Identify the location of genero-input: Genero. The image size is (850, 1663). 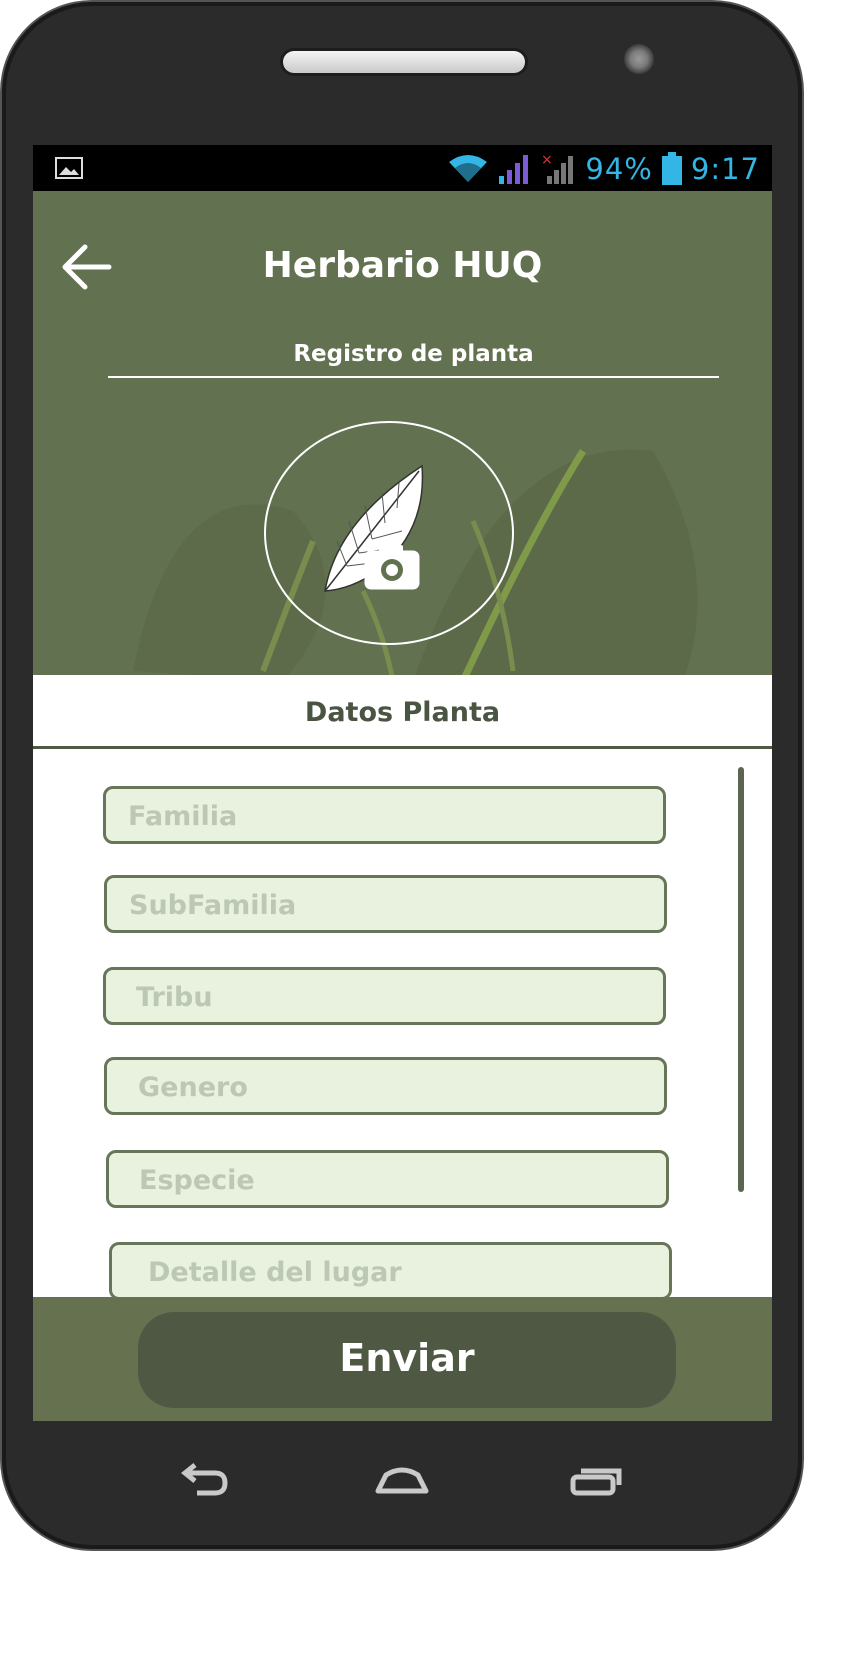
(385, 1086).